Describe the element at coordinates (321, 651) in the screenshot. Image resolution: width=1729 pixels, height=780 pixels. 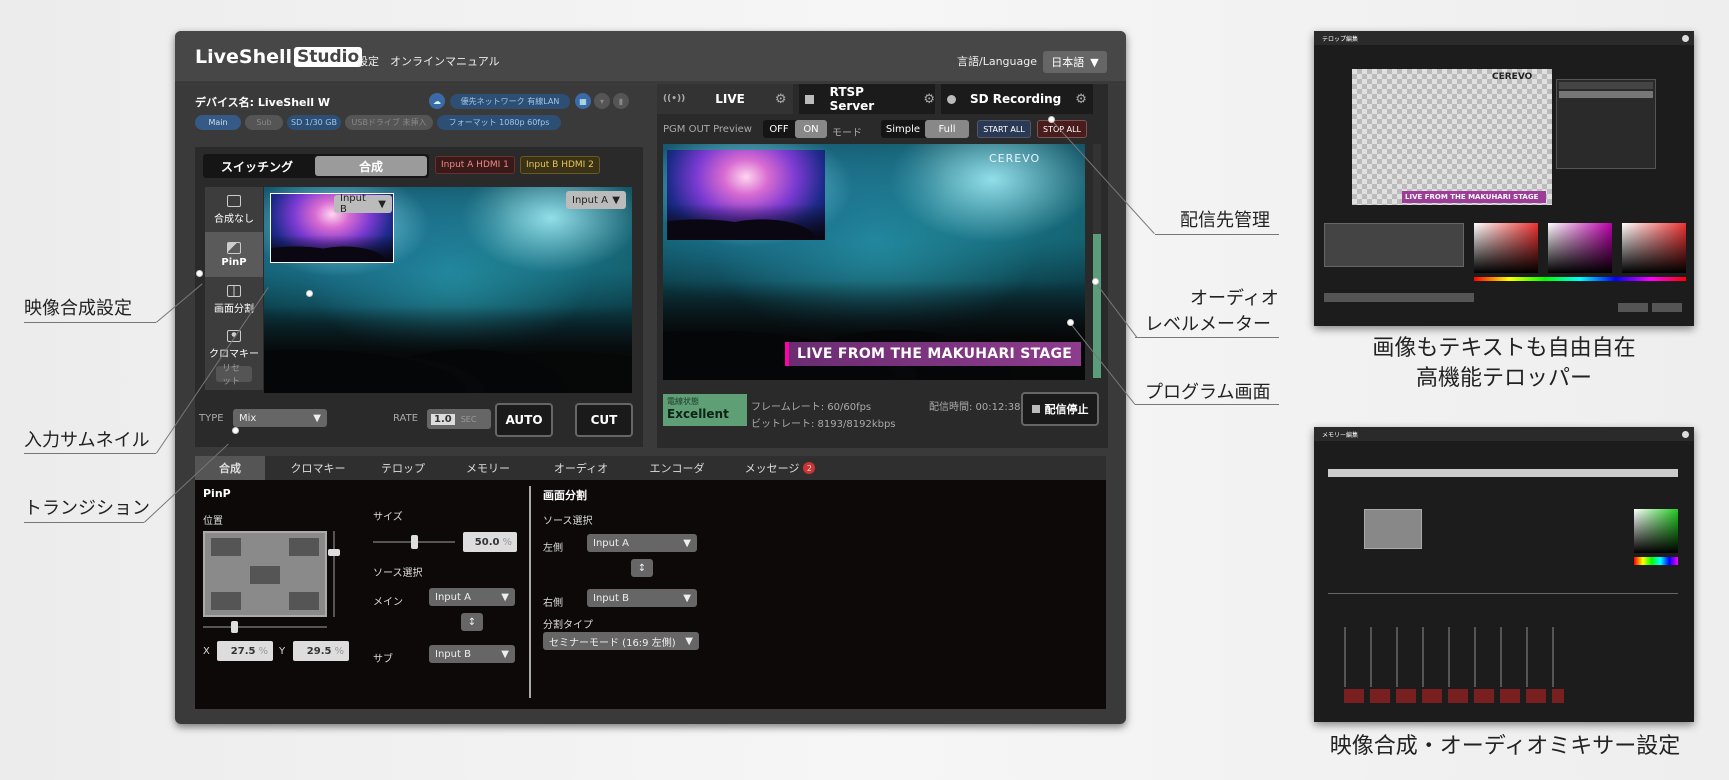
I see `y-input: 29.5%` at that location.